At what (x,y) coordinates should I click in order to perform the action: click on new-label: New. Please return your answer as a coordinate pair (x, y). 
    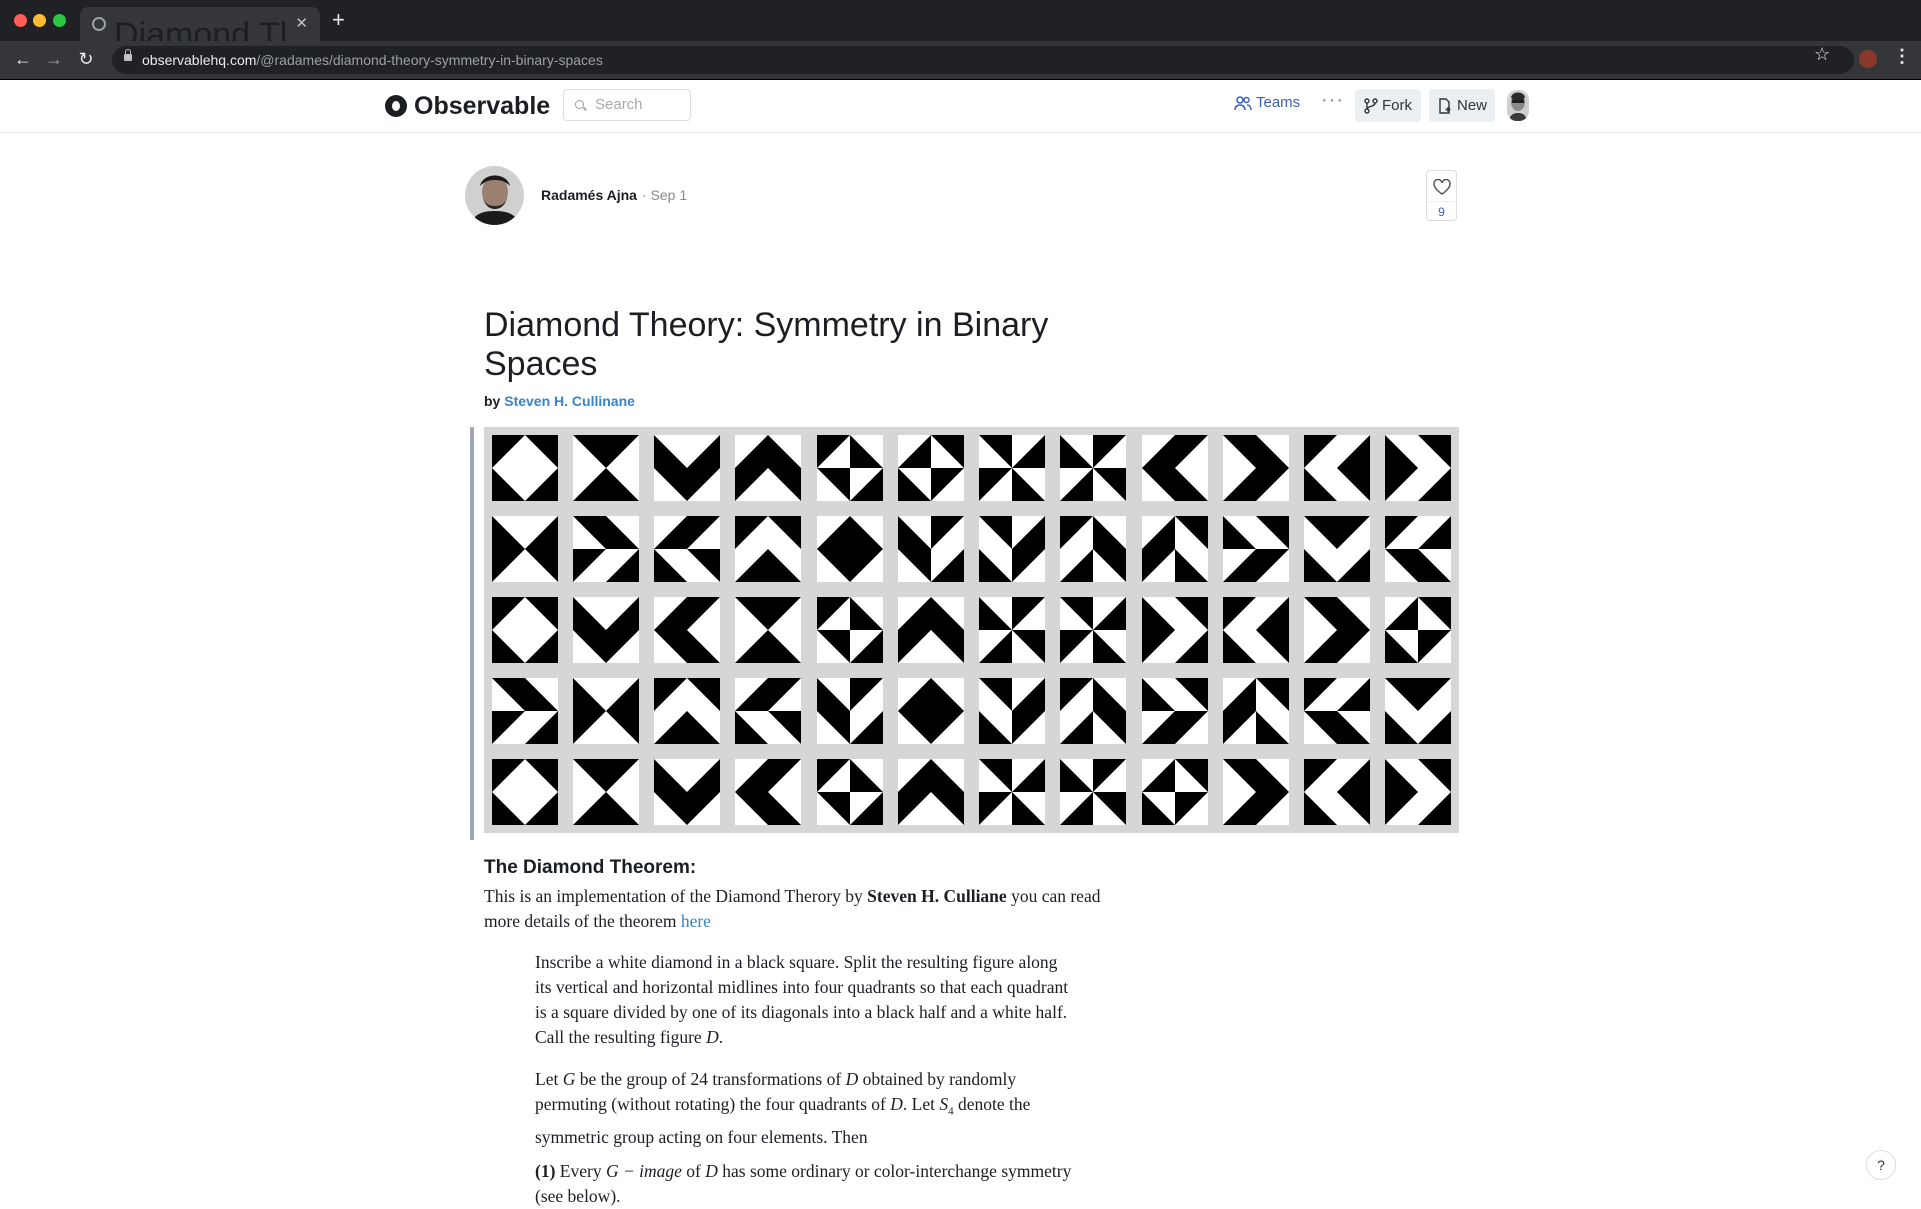
    Looking at the image, I should click on (1472, 105).